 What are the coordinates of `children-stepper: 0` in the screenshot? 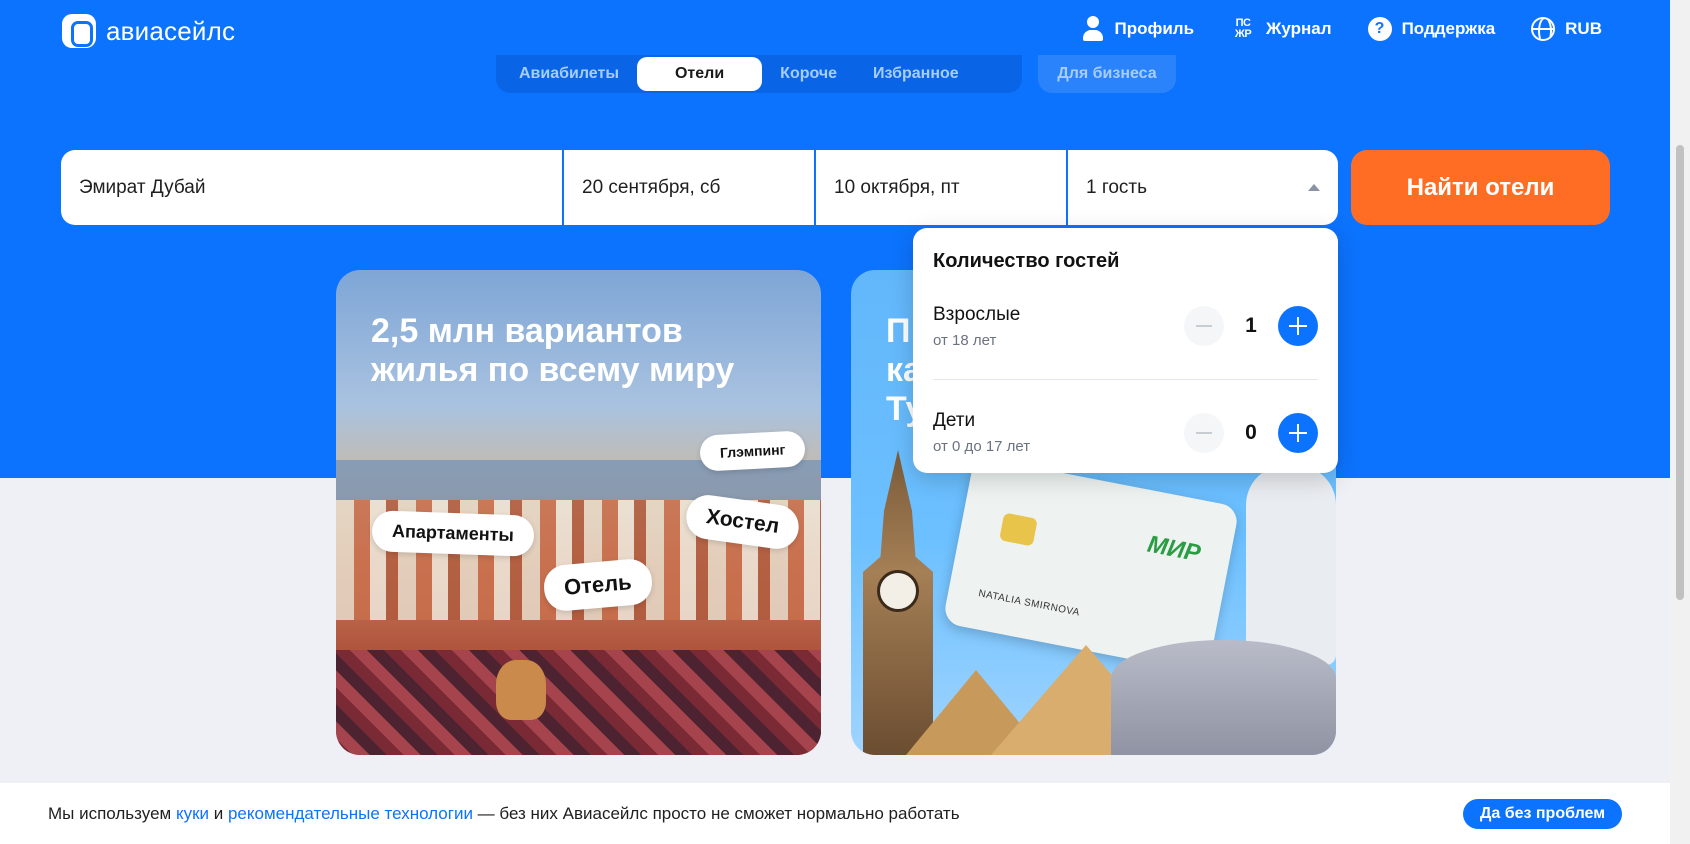 It's located at (1251, 432).